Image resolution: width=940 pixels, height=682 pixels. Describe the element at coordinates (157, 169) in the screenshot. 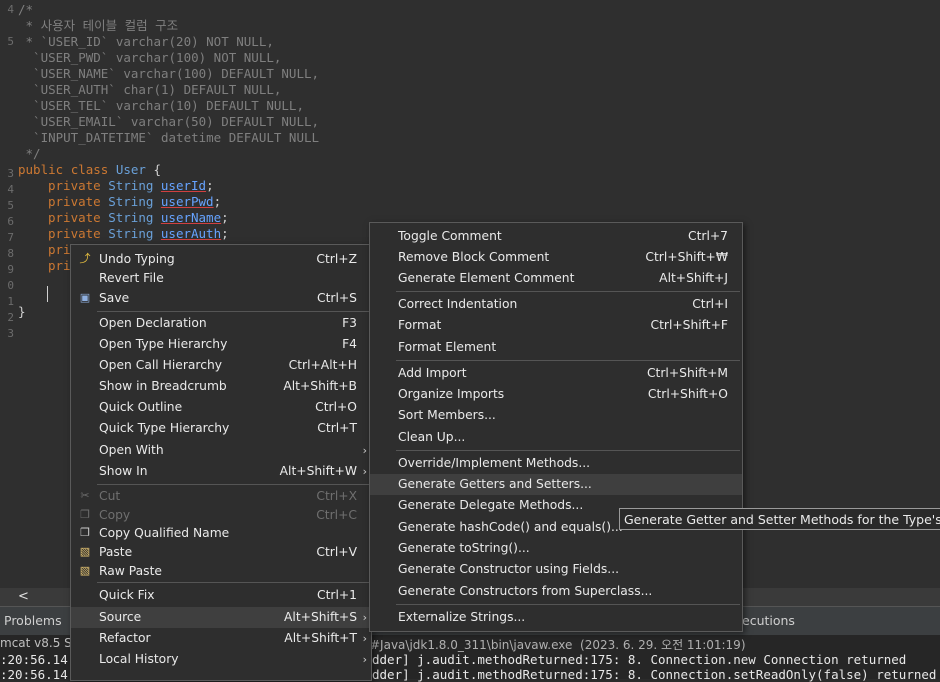

I see `brace: {` at that location.